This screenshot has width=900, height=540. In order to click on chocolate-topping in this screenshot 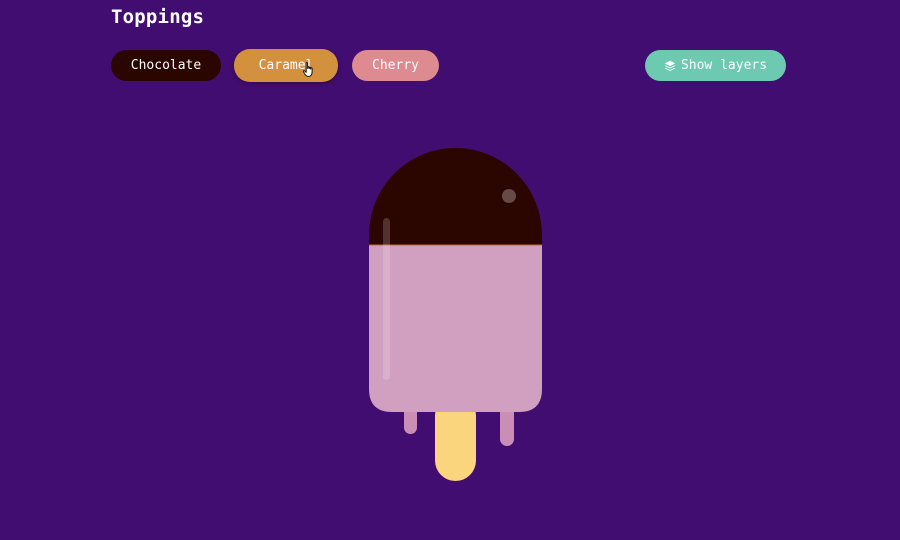, I will do `click(455, 196)`.